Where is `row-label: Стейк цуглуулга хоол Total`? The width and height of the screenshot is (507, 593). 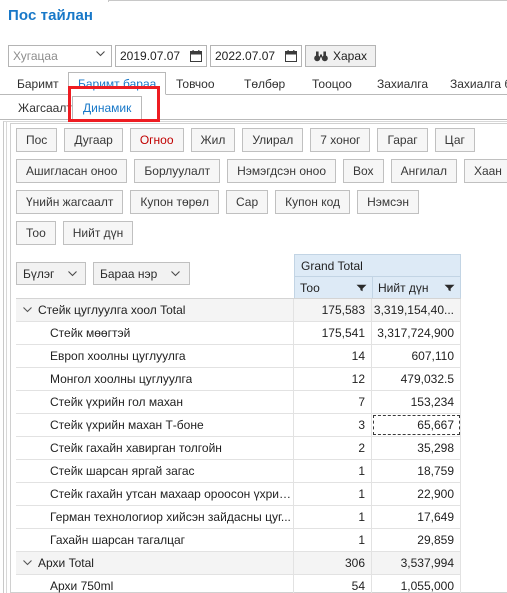 row-label: Стейк цуглуулга хоол Total is located at coordinates (112, 310).